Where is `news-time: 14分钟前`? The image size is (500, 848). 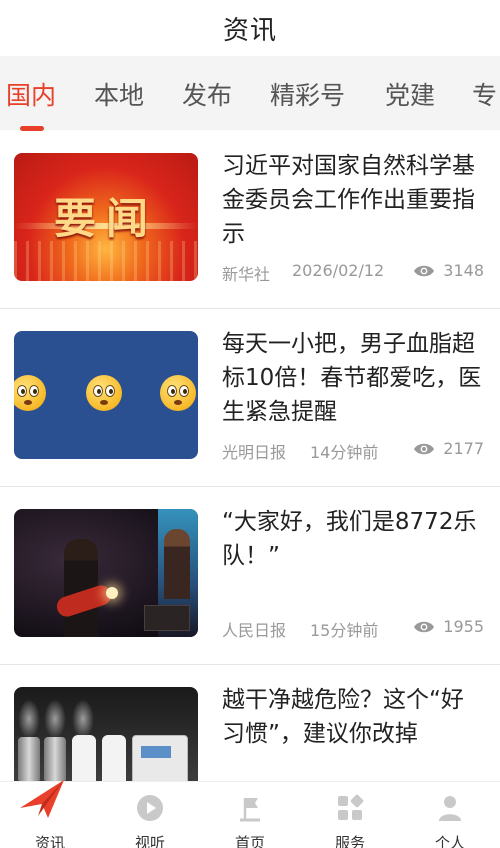 news-time: 14分钟前 is located at coordinates (344, 452).